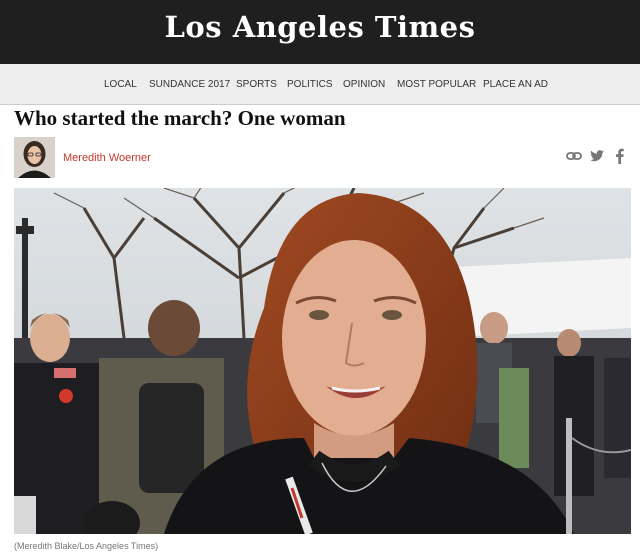 Image resolution: width=640 pixels, height=553 pixels. What do you see at coordinates (180, 118) in the screenshot?
I see `article-headline: Who started the march? One woman` at bounding box center [180, 118].